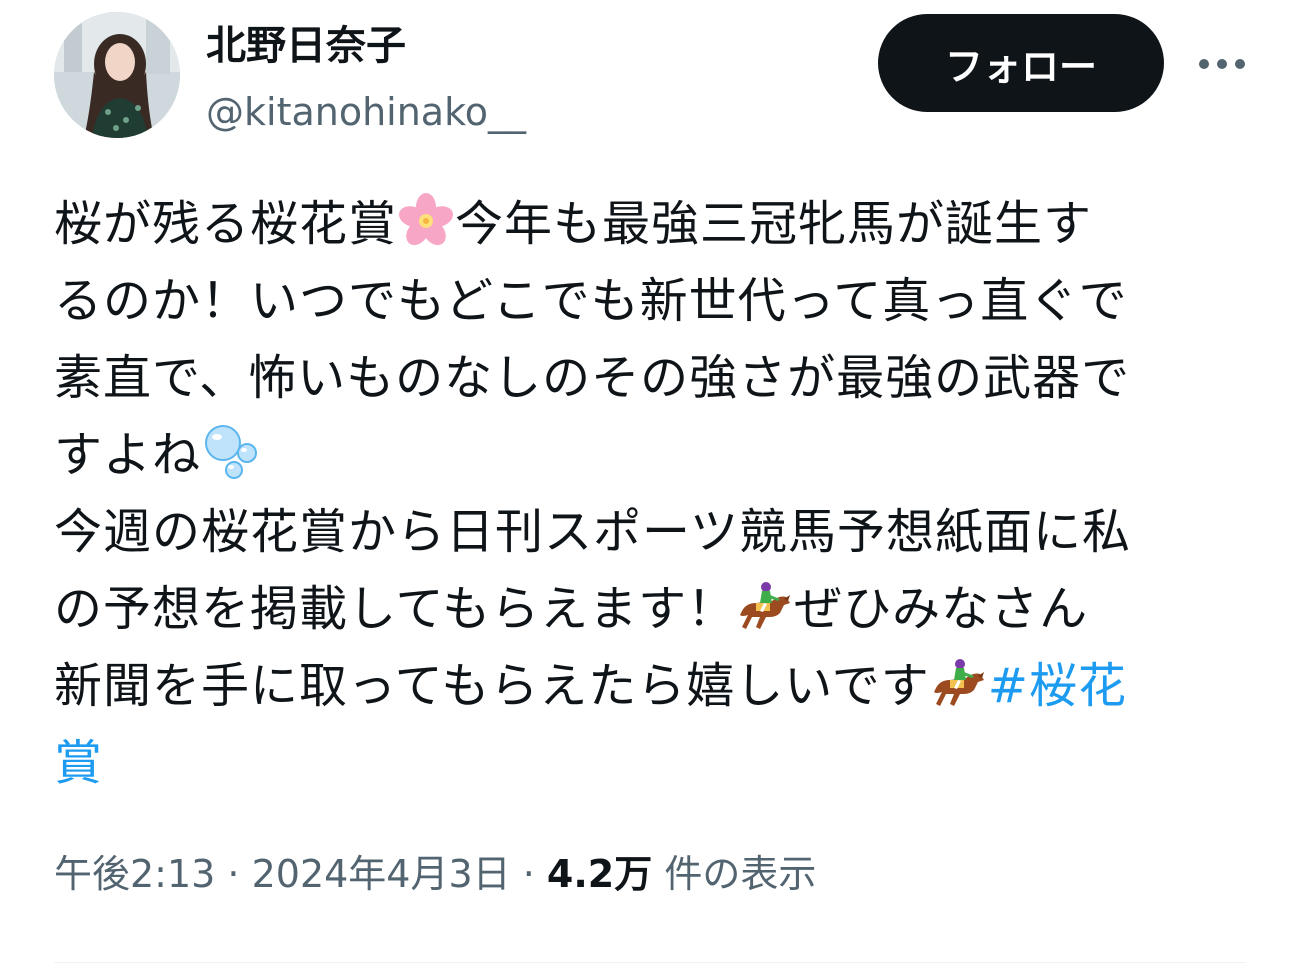  I want to click on tweet-header: 北野日奈子 @kitanohinako__ フォロー, so click(654, 77).